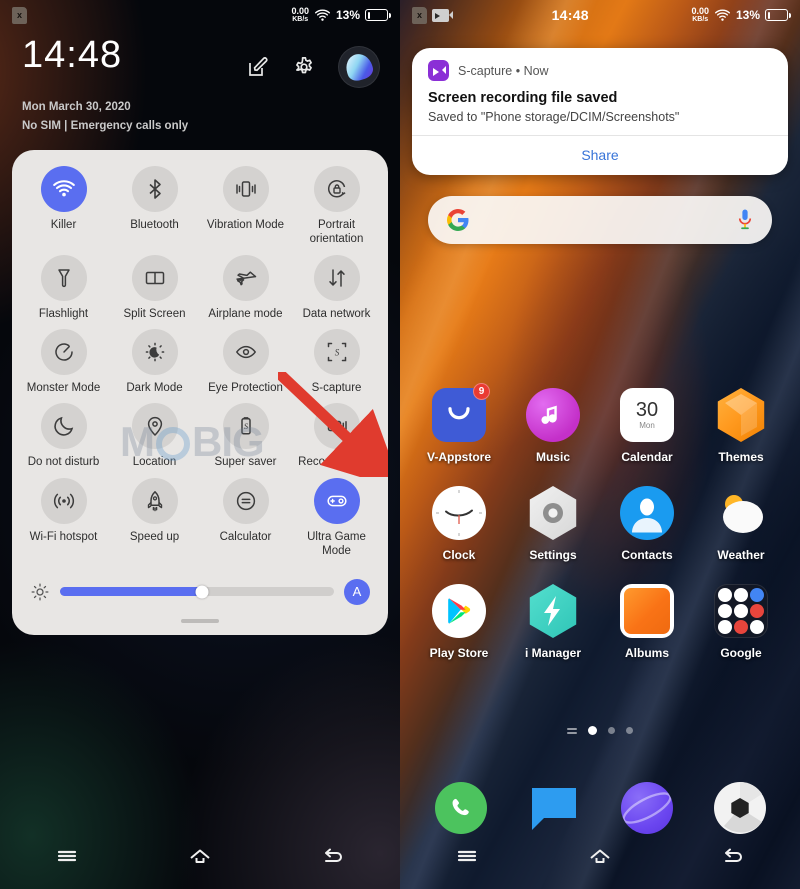 The image size is (800, 889). I want to click on google-folder-icon, so click(741, 611).